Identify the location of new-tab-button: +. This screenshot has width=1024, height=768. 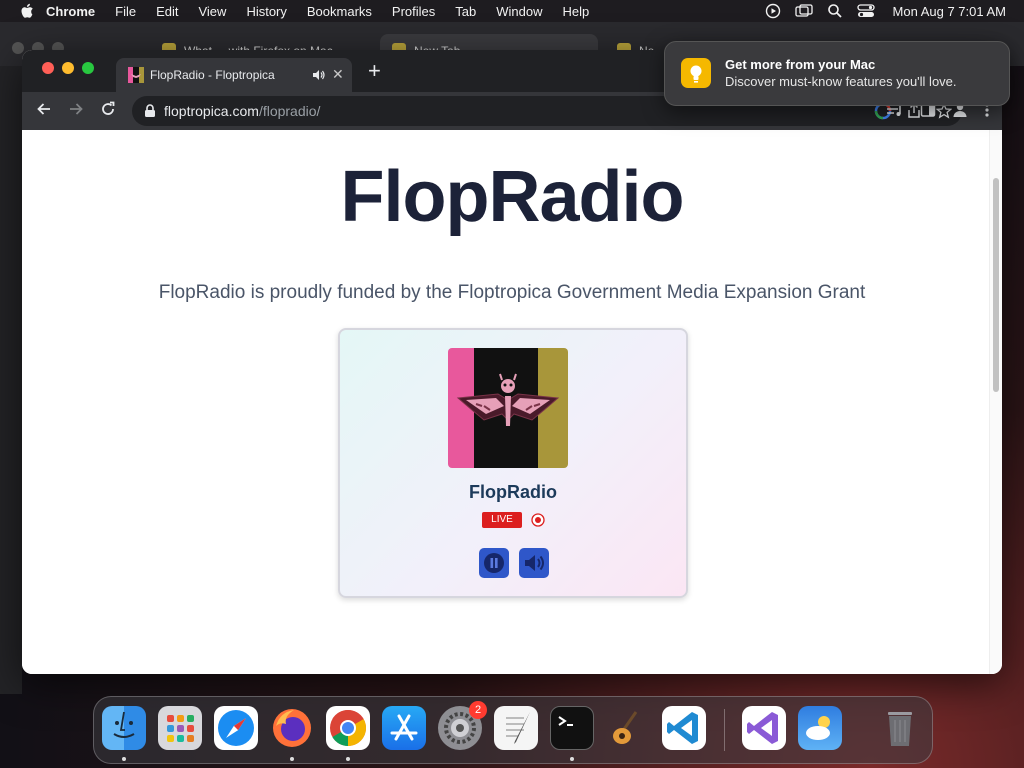
(374, 71).